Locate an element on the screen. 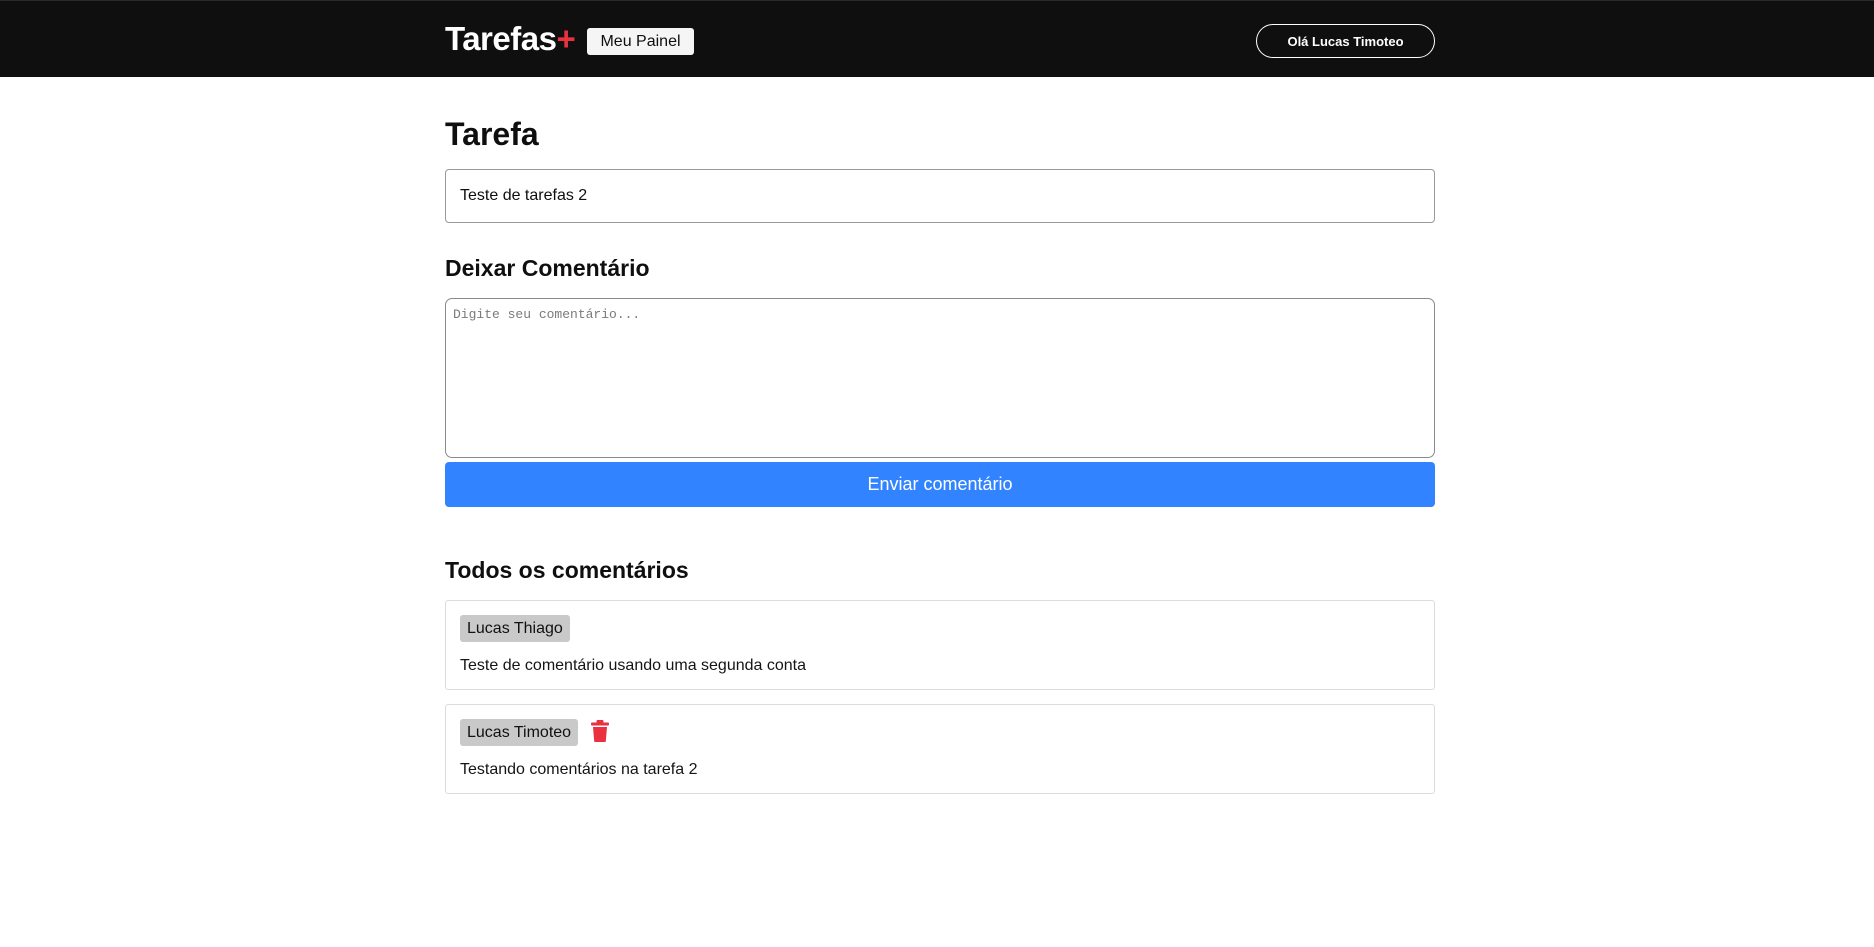 Image resolution: width=1874 pixels, height=947 pixels. logo-text: Tarefas is located at coordinates (501, 38).